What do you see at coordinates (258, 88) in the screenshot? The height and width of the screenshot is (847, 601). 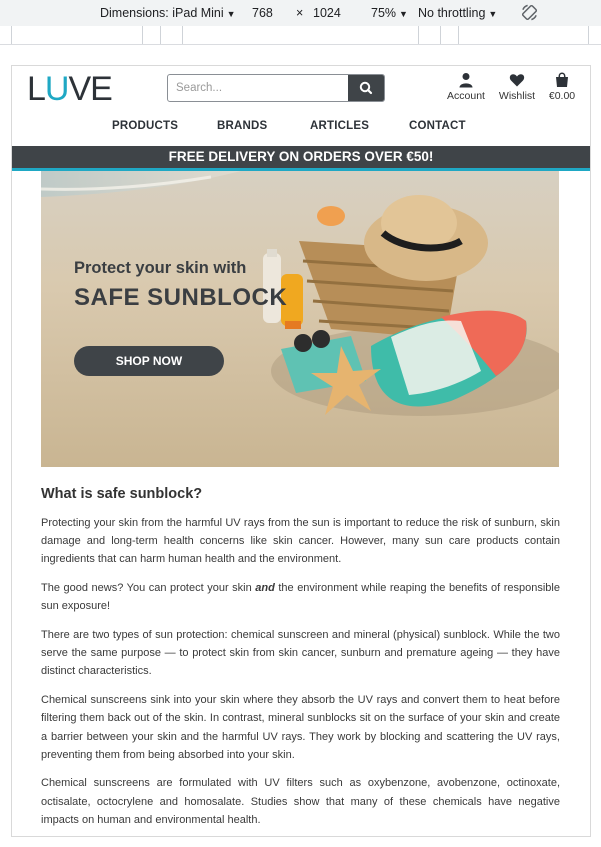 I see `search-input` at bounding box center [258, 88].